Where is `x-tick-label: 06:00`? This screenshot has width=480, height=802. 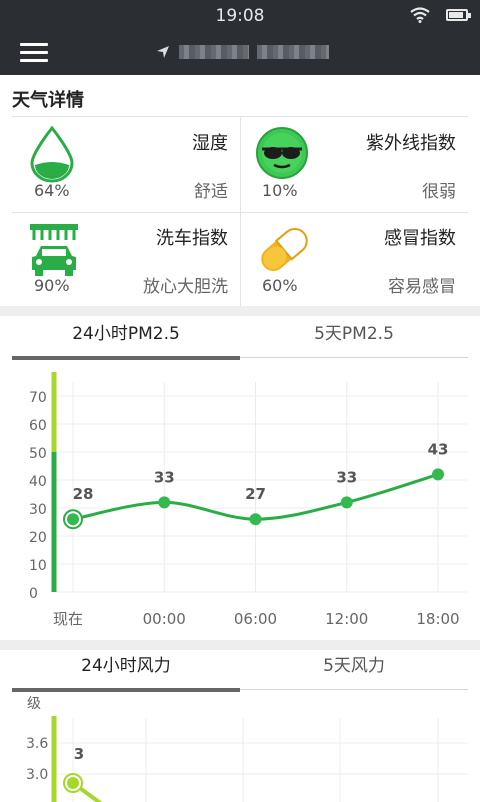 x-tick-label: 06:00 is located at coordinates (255, 619).